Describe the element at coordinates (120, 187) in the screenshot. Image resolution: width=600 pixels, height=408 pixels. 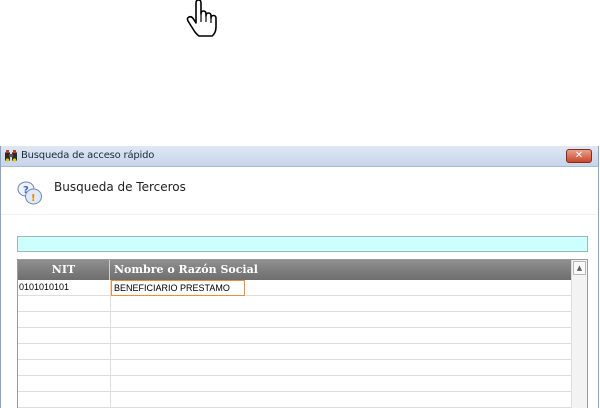
I see `page-title: Busqueda de Terceros` at that location.